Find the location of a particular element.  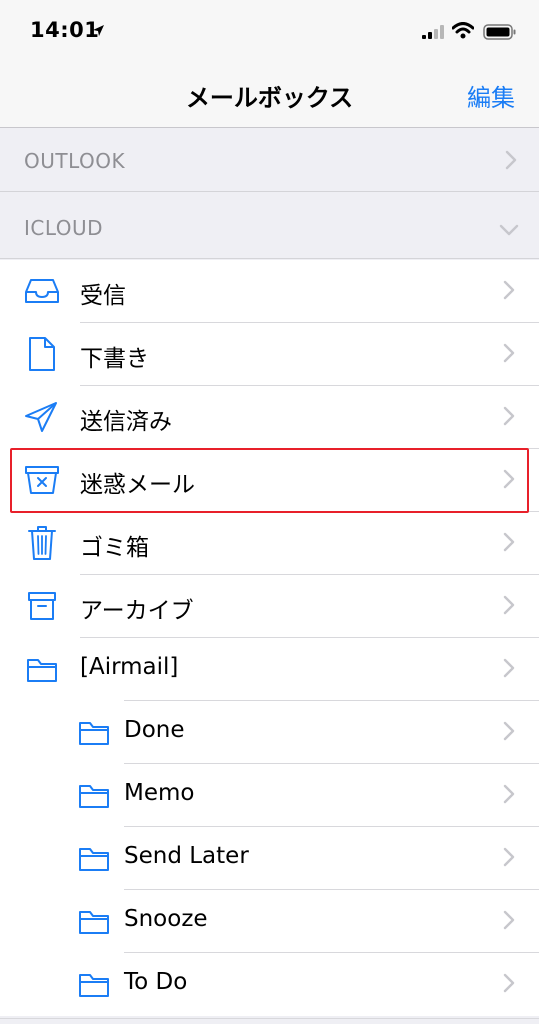

highlight-box is located at coordinates (269, 480).